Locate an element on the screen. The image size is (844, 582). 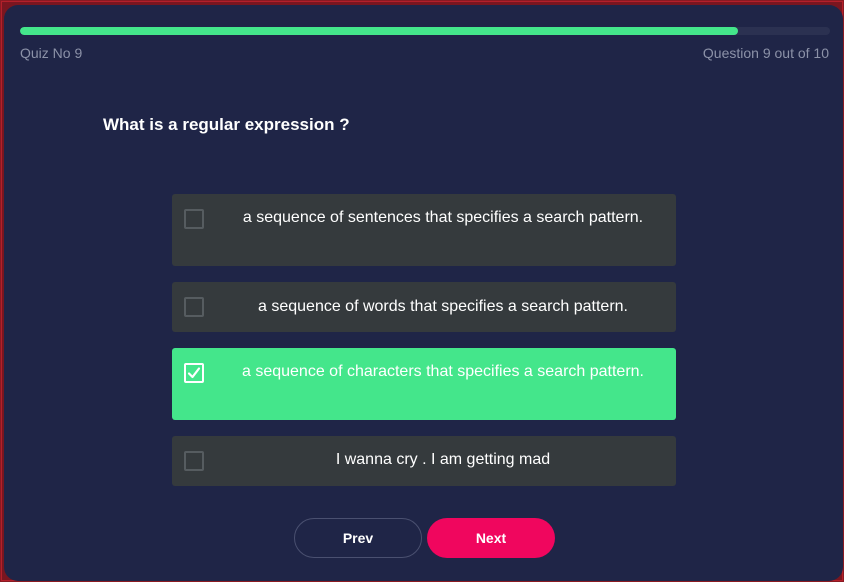
progress-bar-fill is located at coordinates (379, 31).